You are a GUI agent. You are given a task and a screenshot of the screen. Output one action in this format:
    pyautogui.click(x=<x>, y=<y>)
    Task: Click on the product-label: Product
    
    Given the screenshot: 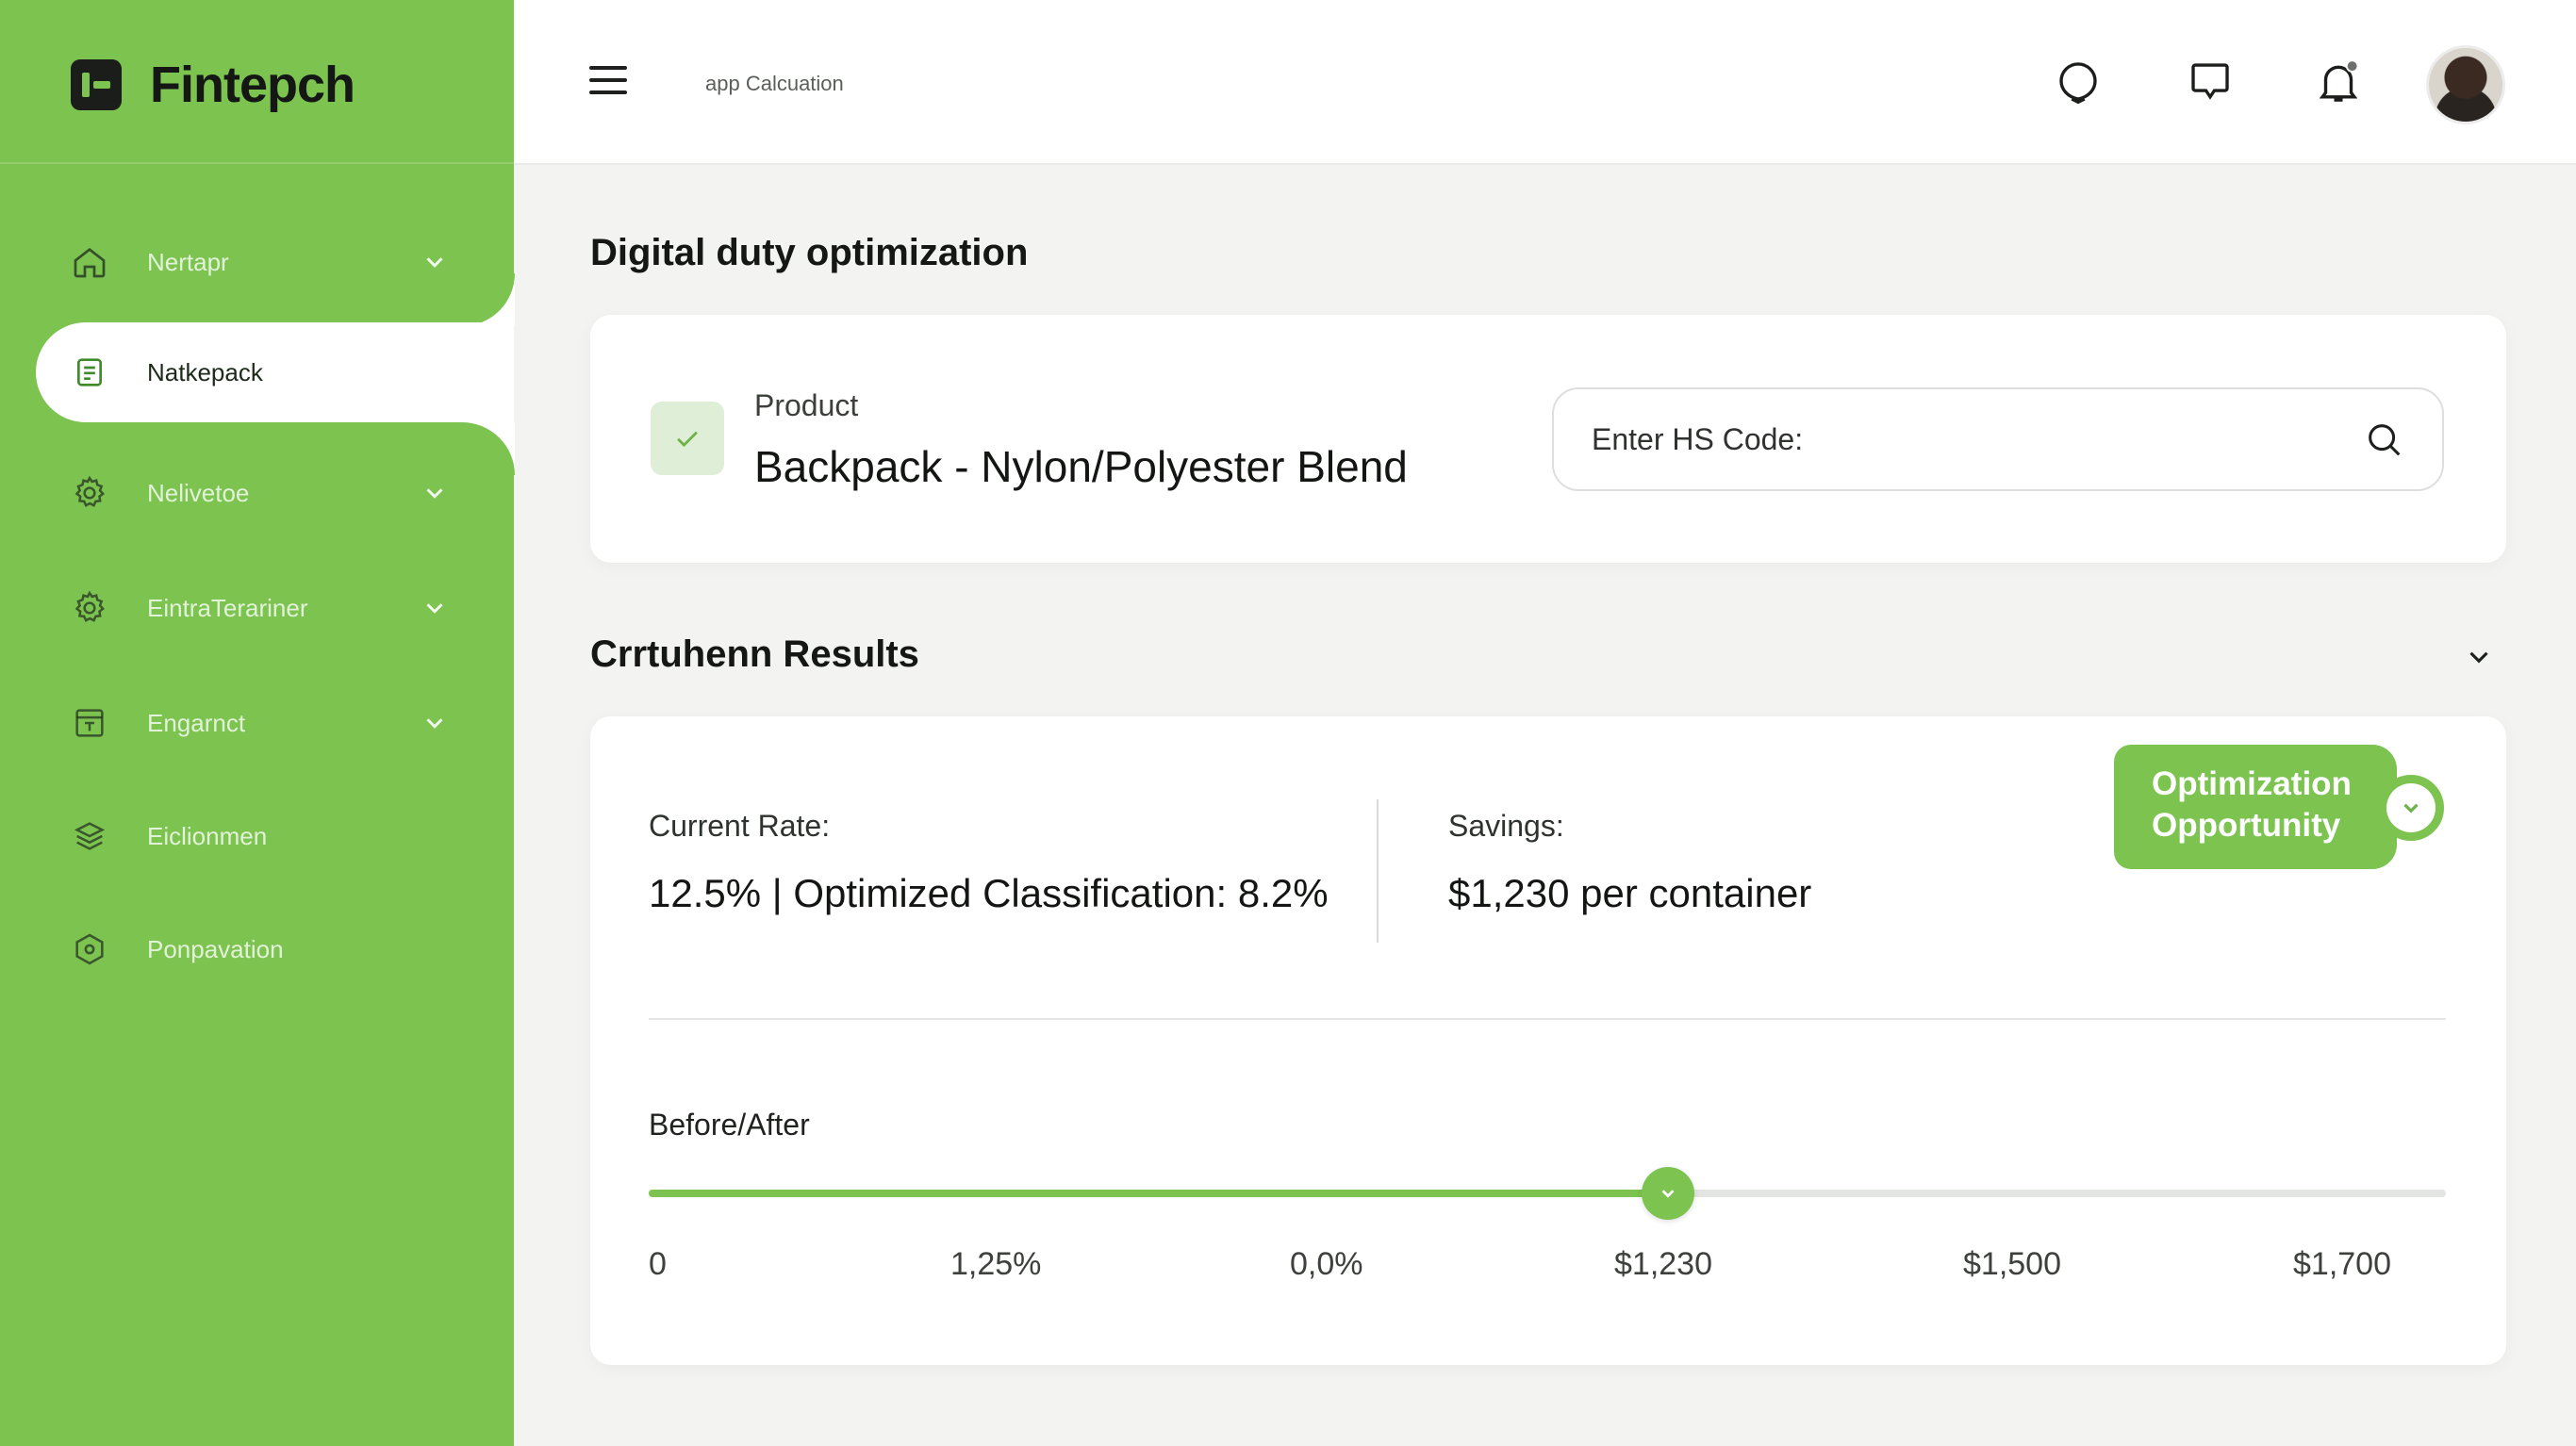 What is the action you would take?
    pyautogui.click(x=806, y=405)
    